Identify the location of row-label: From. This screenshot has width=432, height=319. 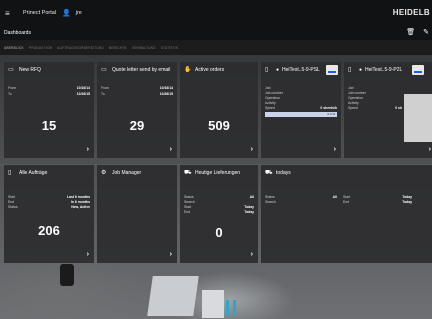
(12, 88).